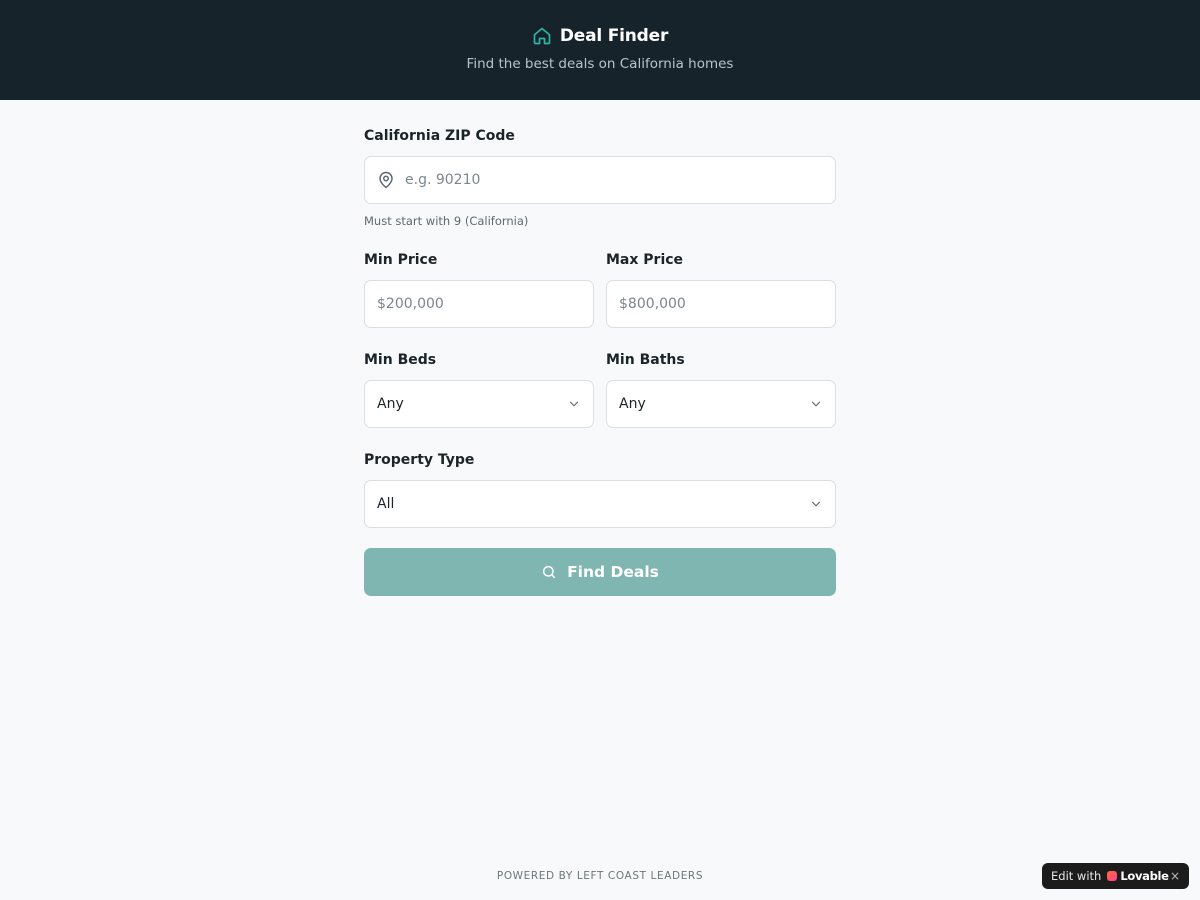  I want to click on min-baths-label: Min Baths, so click(645, 360).